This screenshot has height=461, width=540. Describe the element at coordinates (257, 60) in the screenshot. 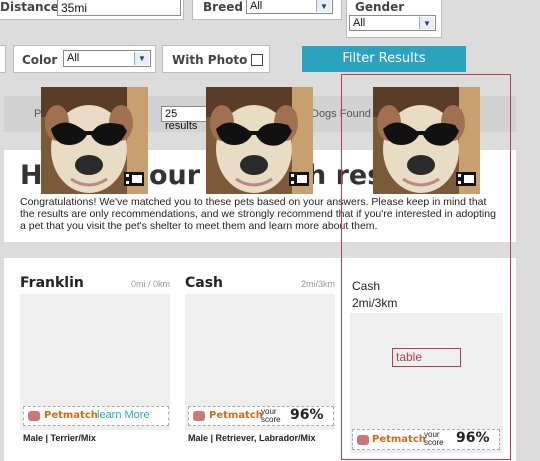

I see `with-photo-checkbox` at that location.